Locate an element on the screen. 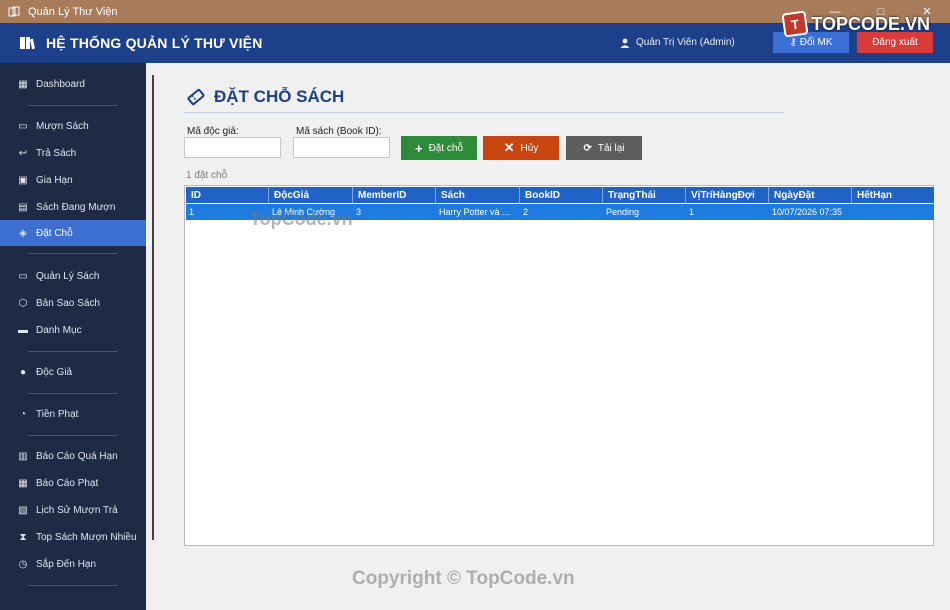 This screenshot has width=950, height=610. sidebar-item-history: ▧ Lịch Sử Mượn Trả is located at coordinates (73, 510).